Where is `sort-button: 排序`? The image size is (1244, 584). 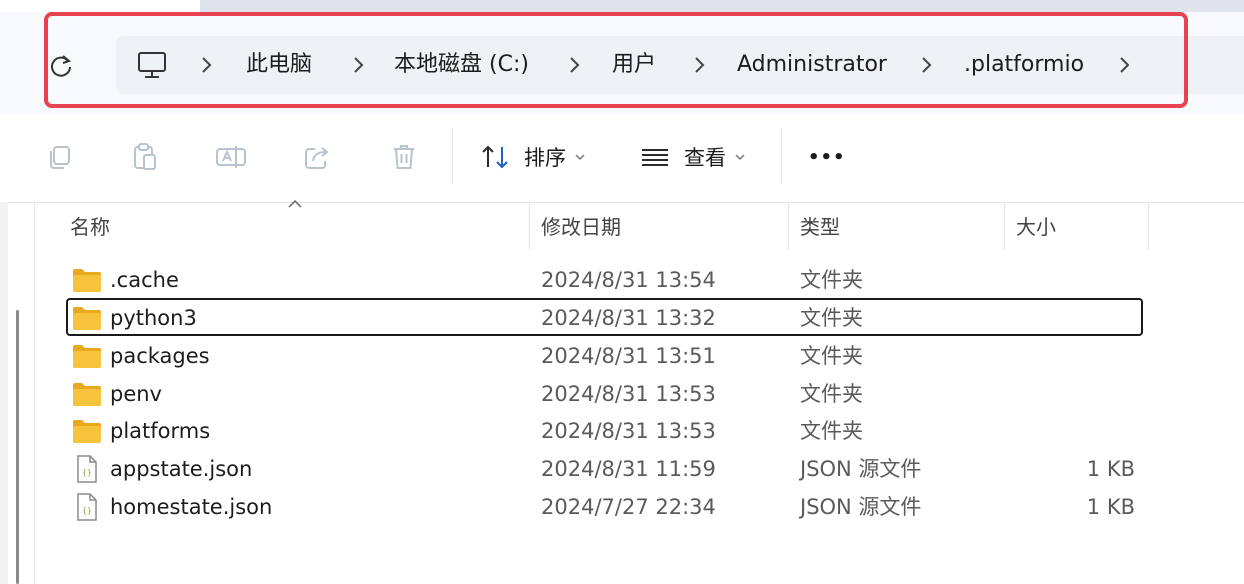 sort-button: 排序 is located at coordinates (533, 157).